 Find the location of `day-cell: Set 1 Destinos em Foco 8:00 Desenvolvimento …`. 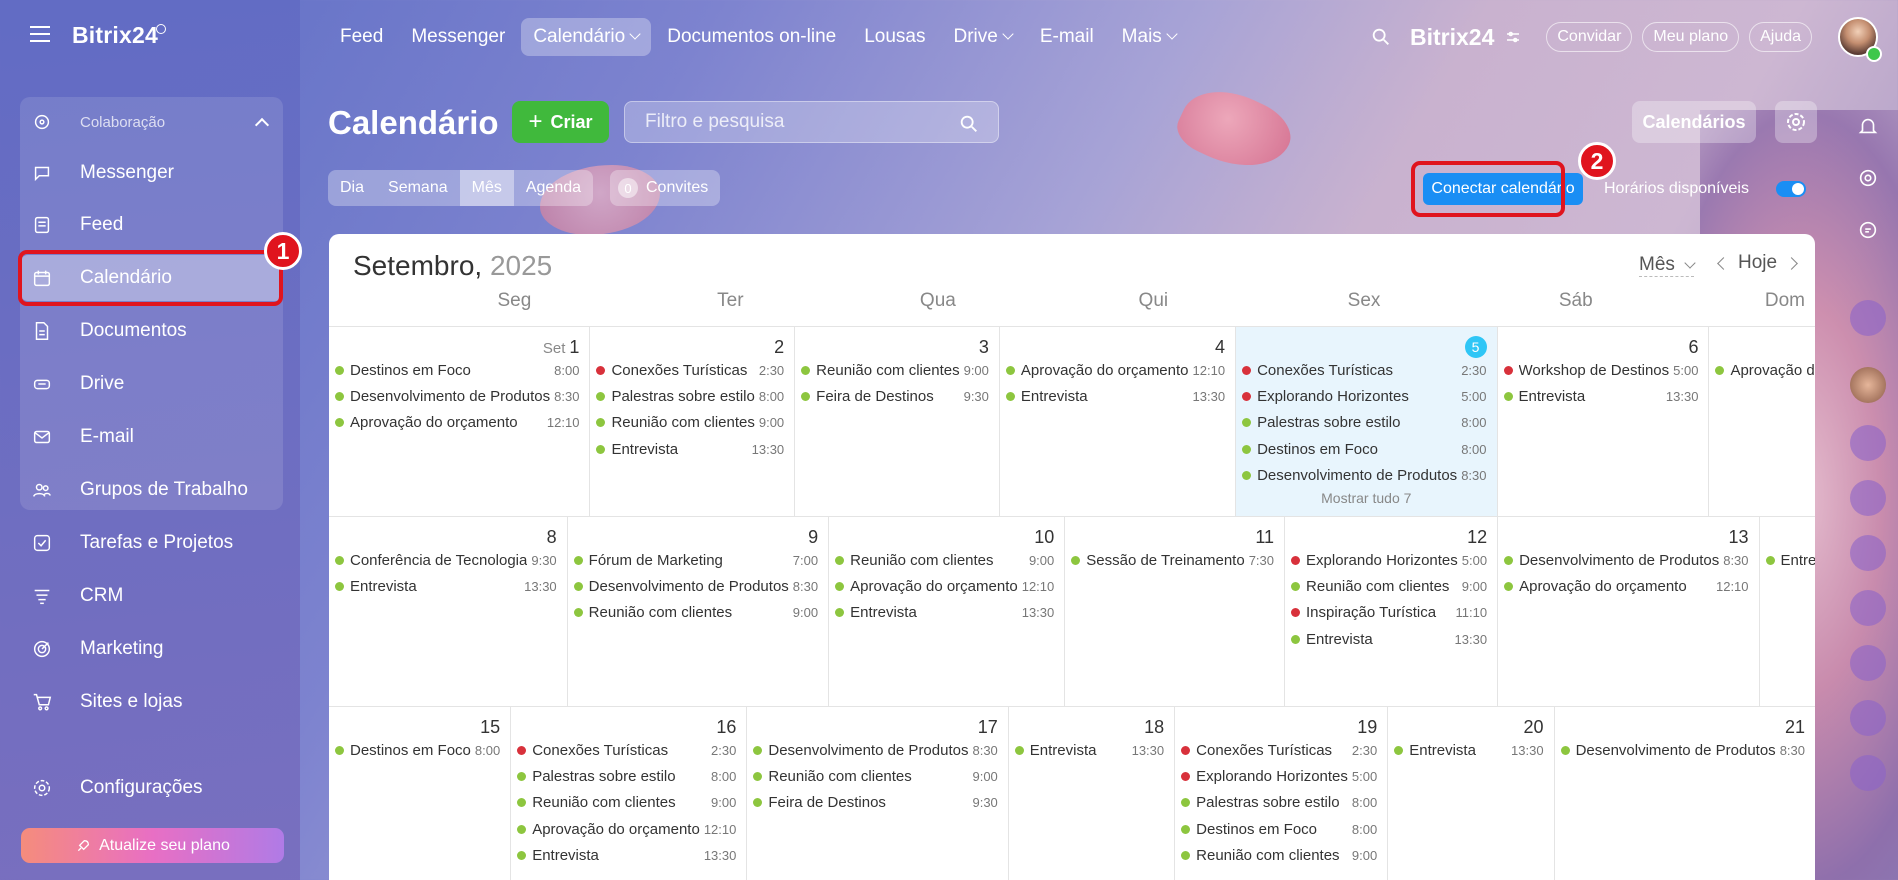

day-cell: Set 1 Destinos em Foco 8:00 Desenvolvimento … is located at coordinates (460, 421).